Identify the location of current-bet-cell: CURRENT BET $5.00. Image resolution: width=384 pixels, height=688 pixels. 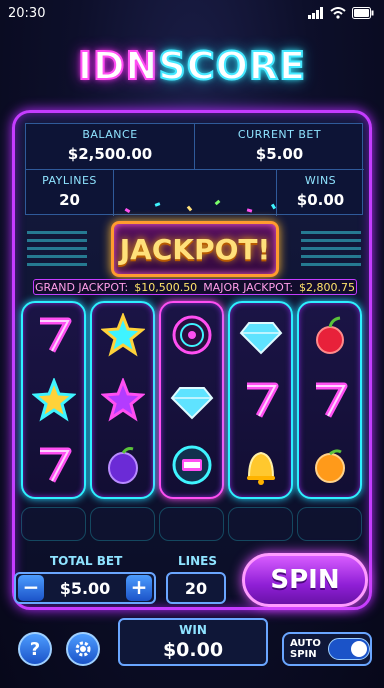
(279, 147).